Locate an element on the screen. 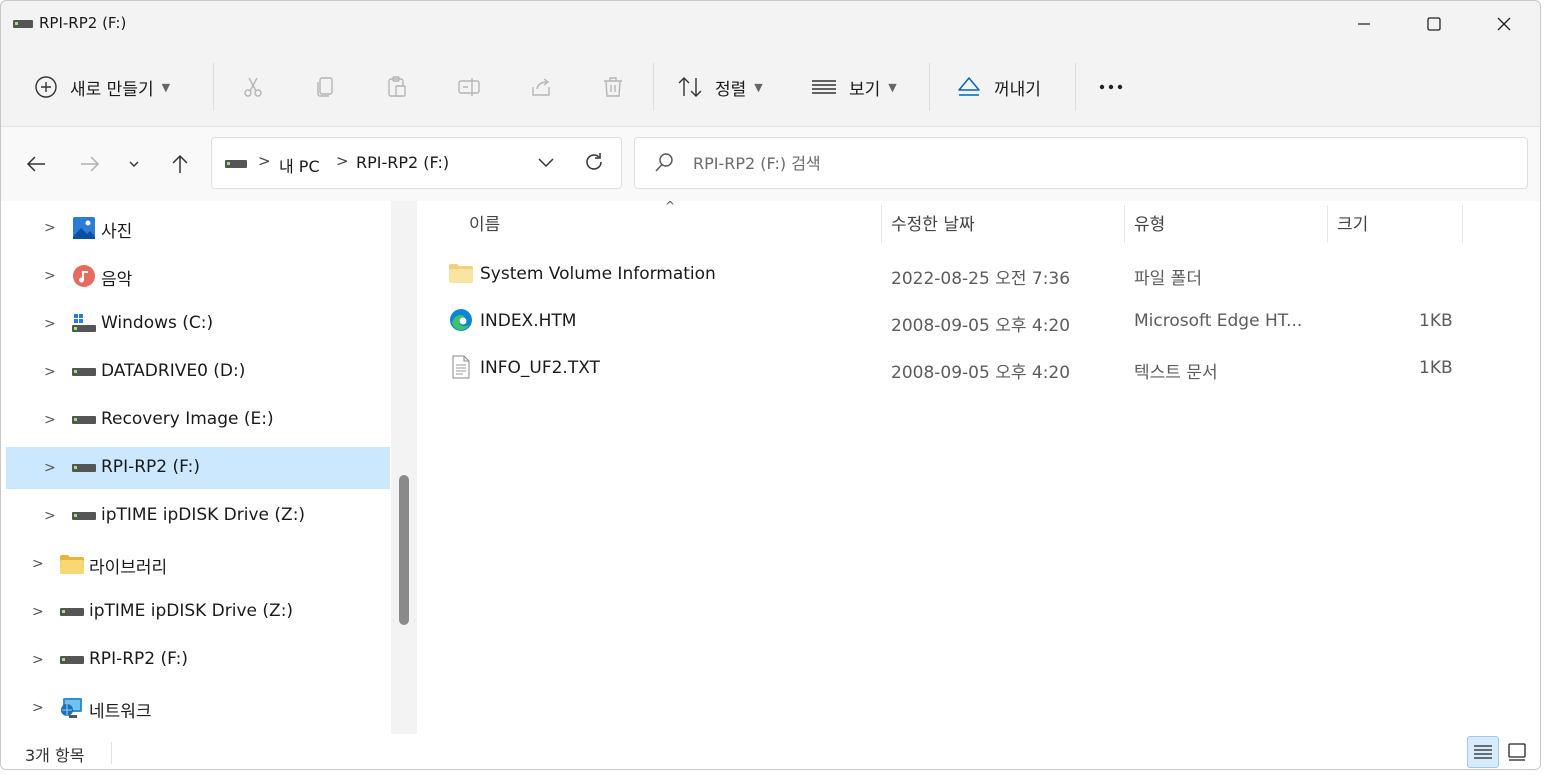 This screenshot has height=775, width=1544. new-button: 새로 만들기 ▼ is located at coordinates (102, 87).